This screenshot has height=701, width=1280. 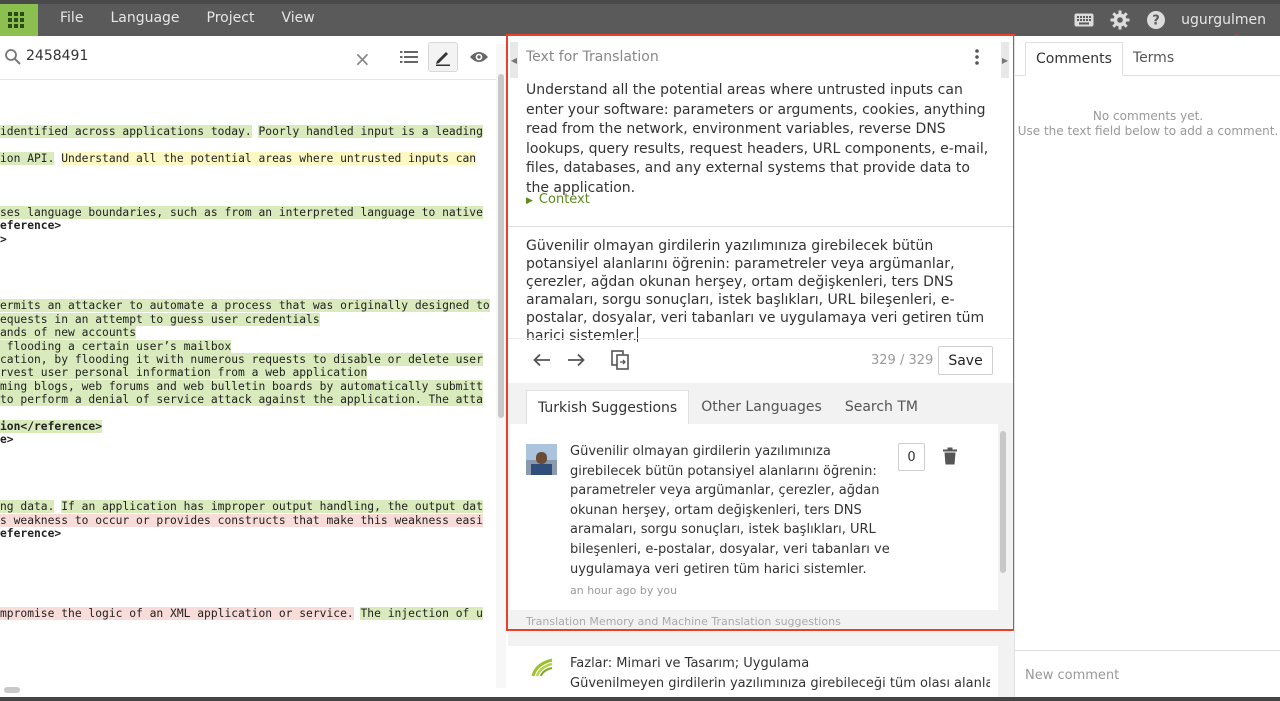 What do you see at coordinates (248, 58) in the screenshot?
I see `string-search-bar: 2458491 ×` at bounding box center [248, 58].